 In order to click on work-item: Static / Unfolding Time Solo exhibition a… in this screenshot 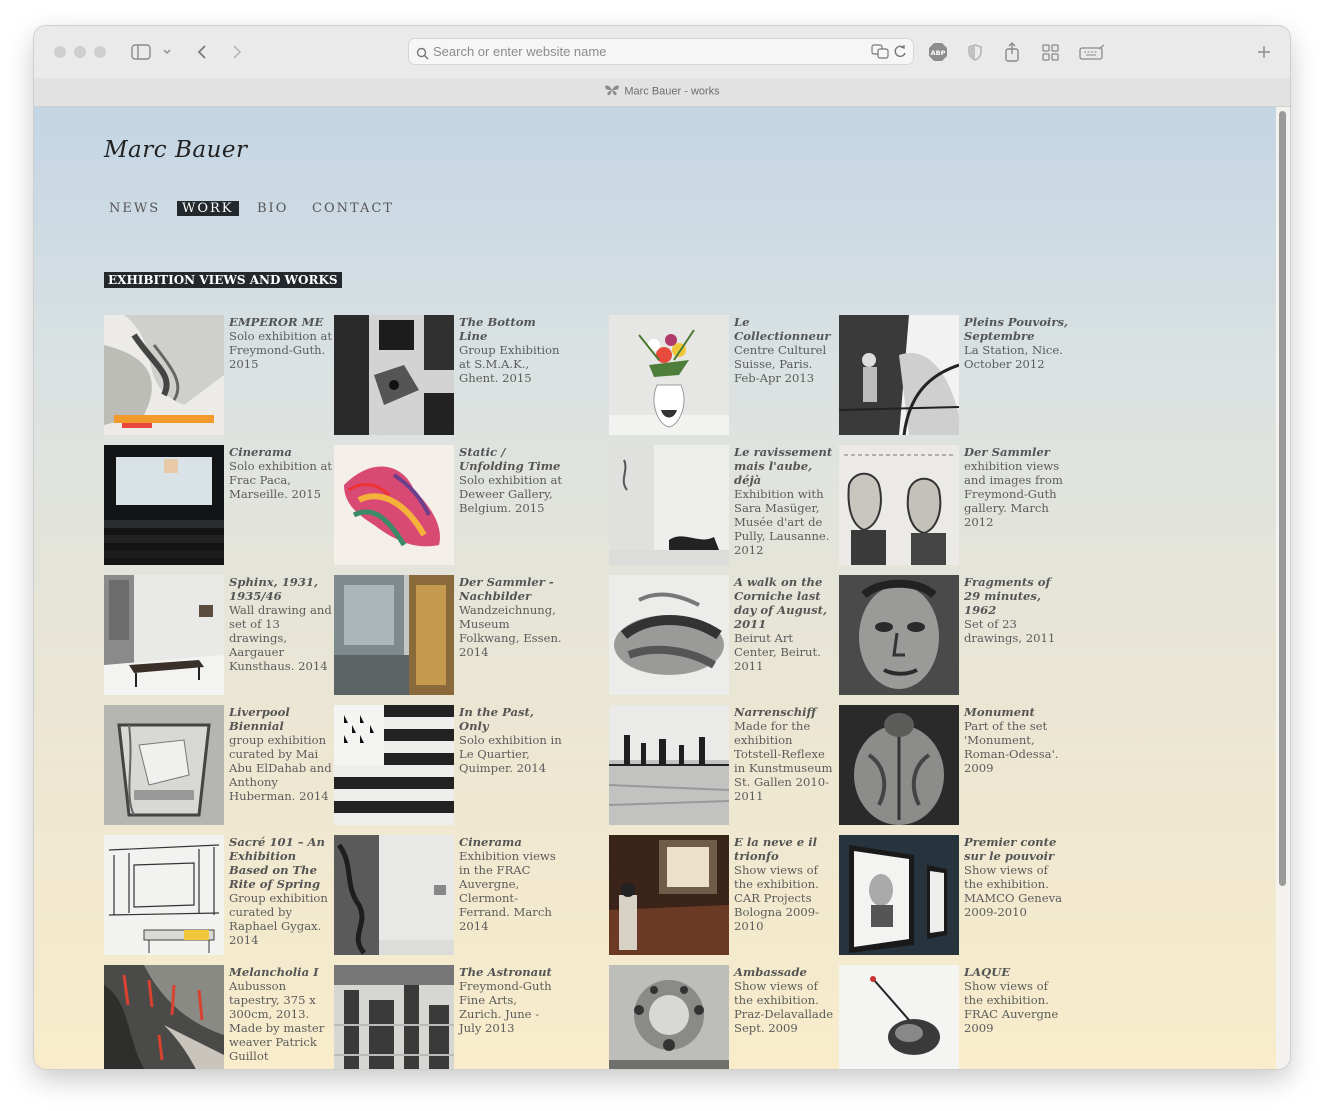, I will do `click(449, 505)`.